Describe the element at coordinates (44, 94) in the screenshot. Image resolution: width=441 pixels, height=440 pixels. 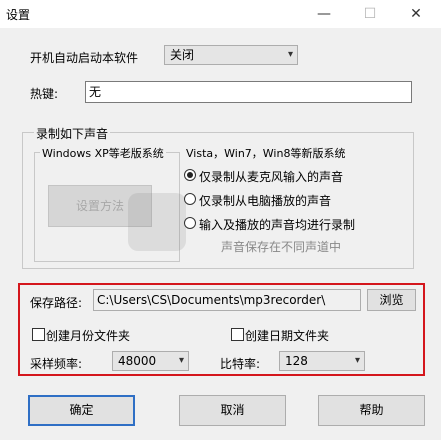
I see `hotkey-label: 热键:` at that location.